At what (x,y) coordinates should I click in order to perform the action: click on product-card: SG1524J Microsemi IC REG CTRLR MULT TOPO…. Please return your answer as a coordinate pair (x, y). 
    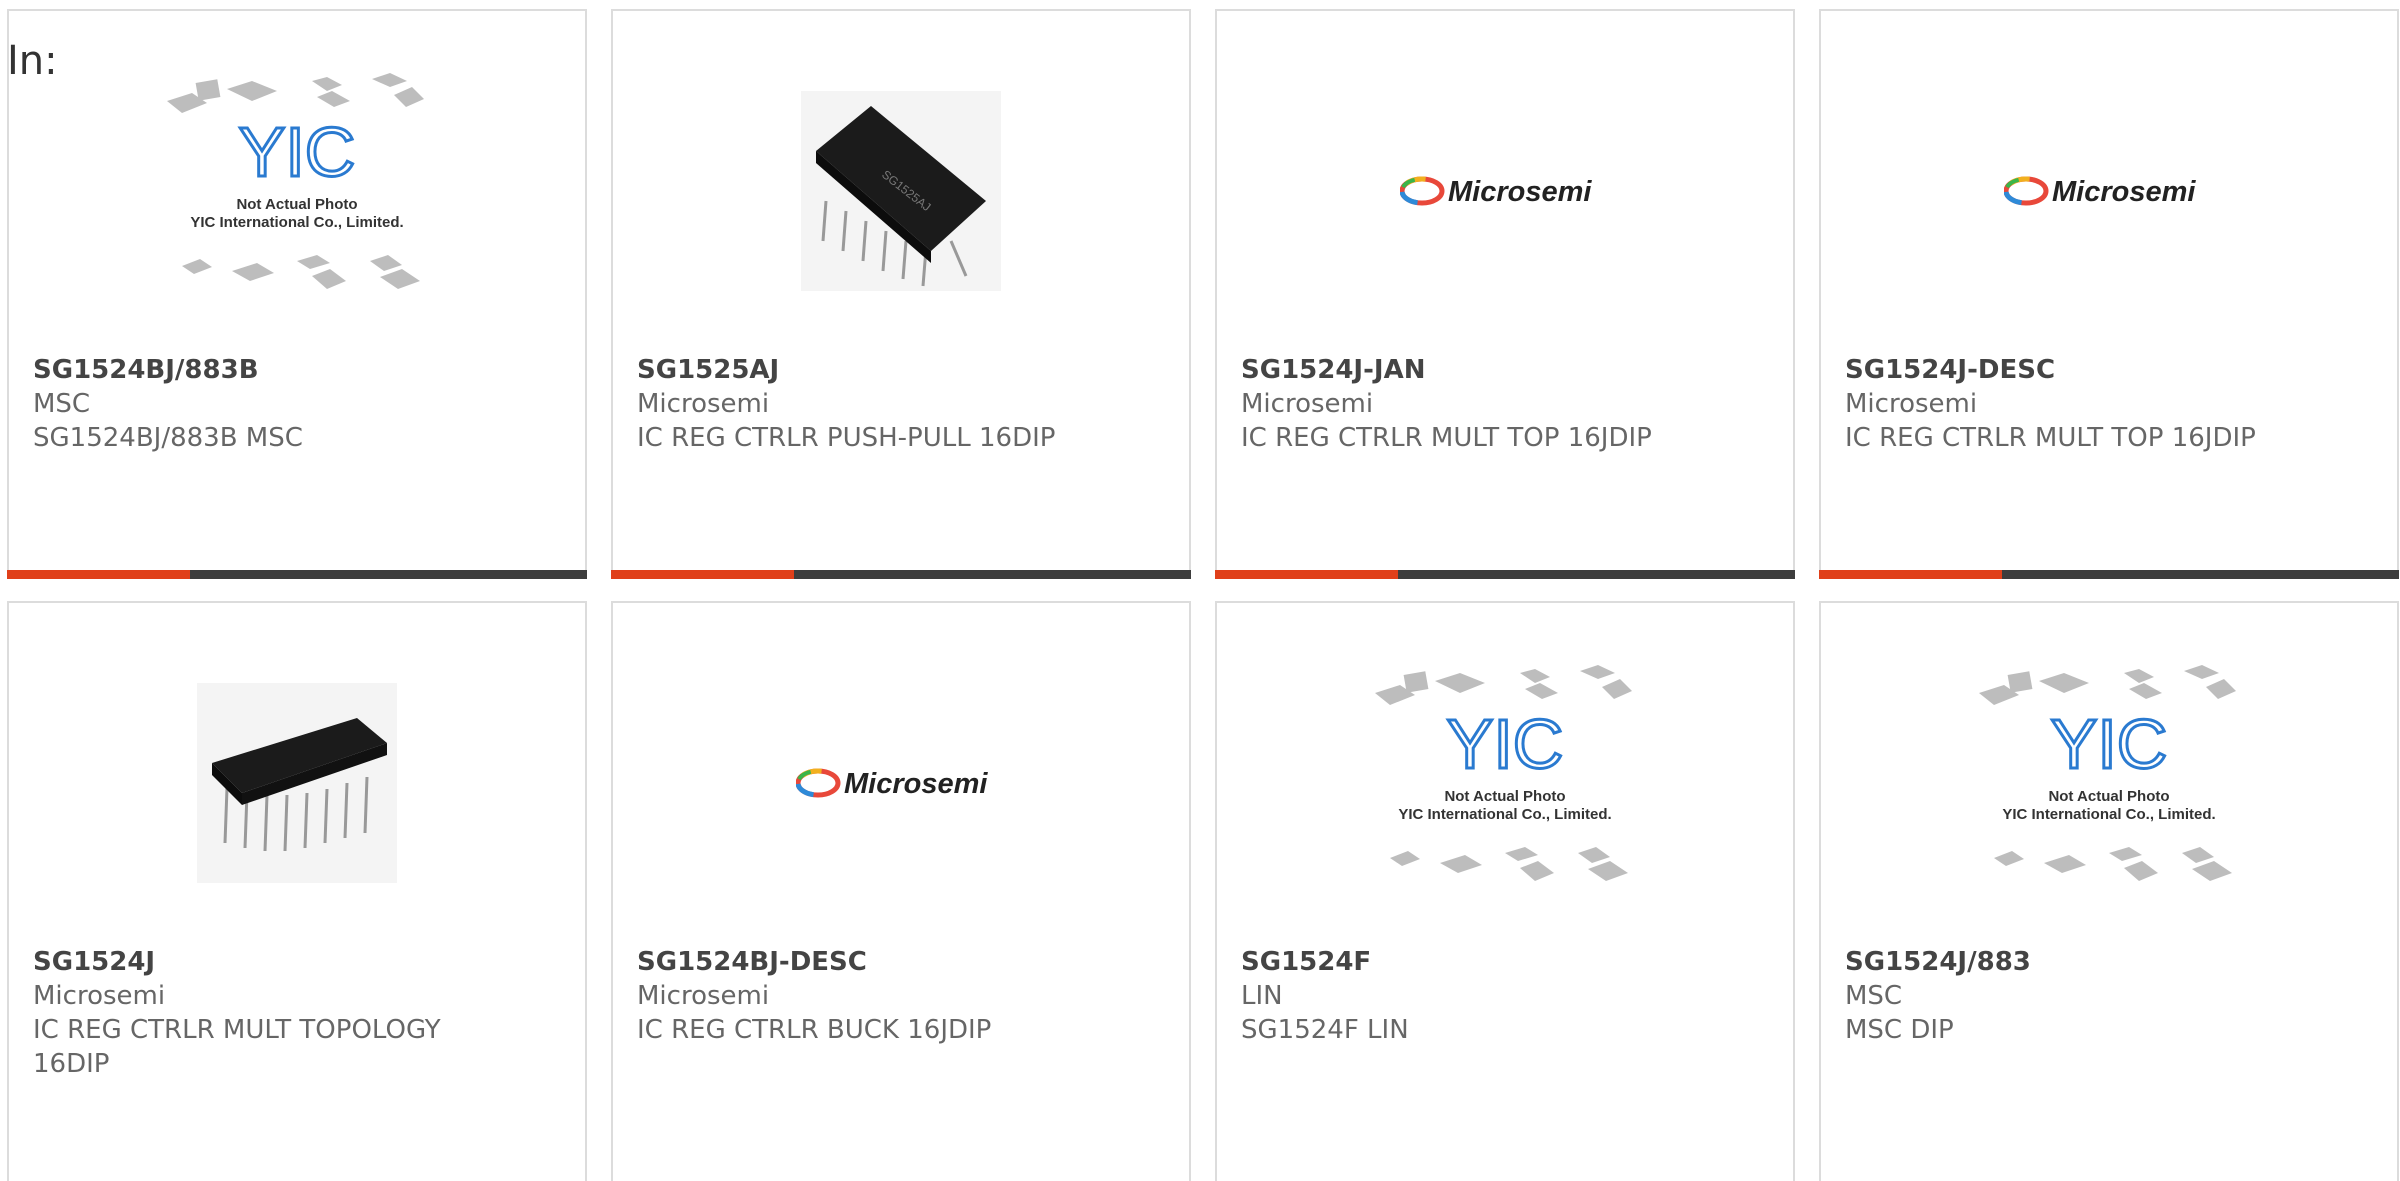
    Looking at the image, I should click on (297, 891).